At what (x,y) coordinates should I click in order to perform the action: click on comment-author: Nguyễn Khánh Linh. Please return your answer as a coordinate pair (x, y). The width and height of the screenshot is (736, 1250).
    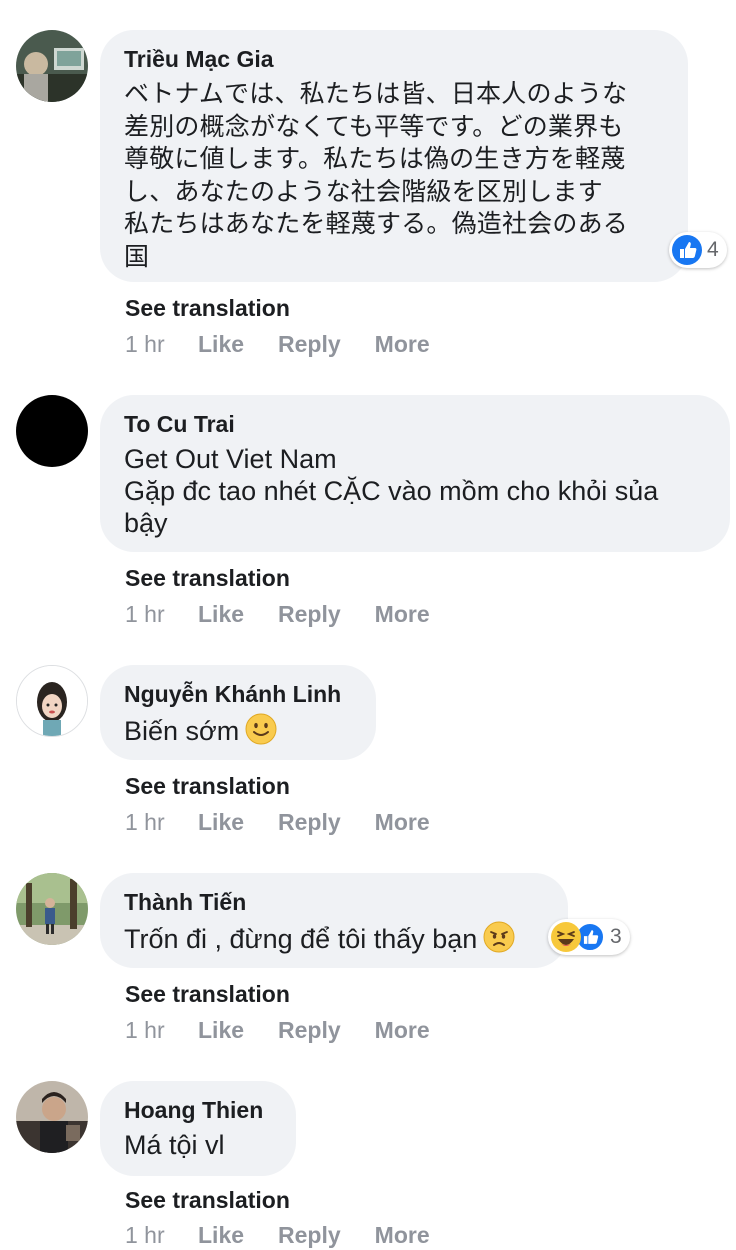
    Looking at the image, I should click on (238, 694).